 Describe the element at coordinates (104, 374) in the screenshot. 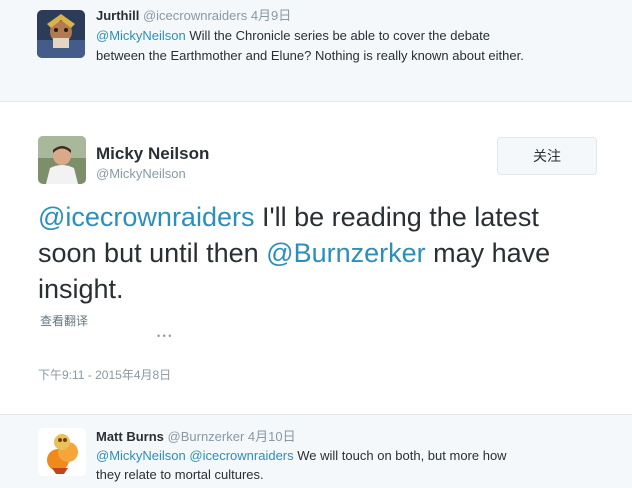

I see `tweet-timestamp: 下午9:11 - 2015年4月8日` at that location.